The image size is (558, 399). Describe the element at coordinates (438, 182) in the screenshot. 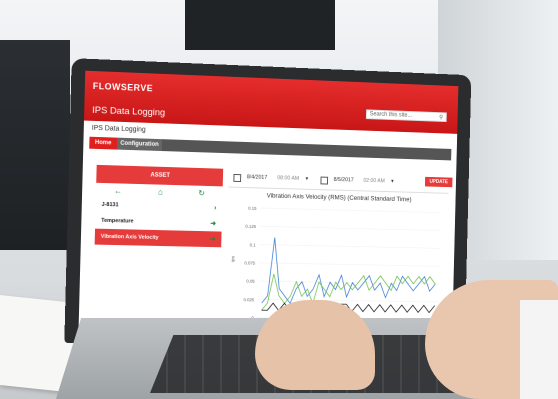

I see `update-button: UPDATE` at that location.